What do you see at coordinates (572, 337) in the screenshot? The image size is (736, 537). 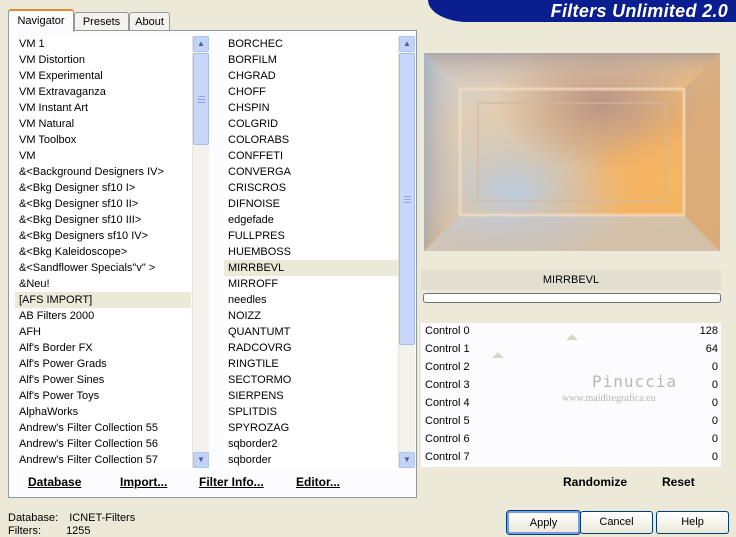 I see `control-0-slider-thumb` at bounding box center [572, 337].